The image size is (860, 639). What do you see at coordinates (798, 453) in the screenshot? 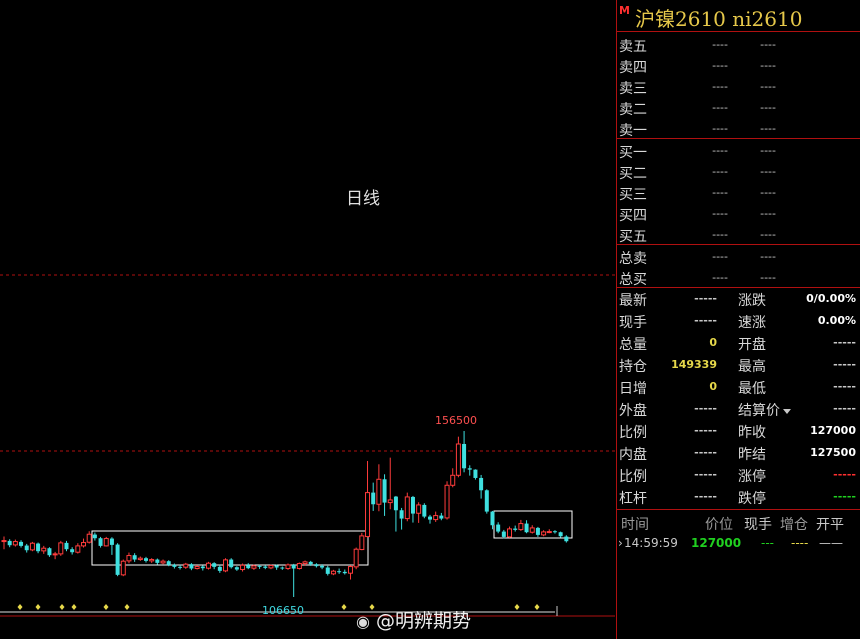
I see `stat-row: 昨结 127500` at bounding box center [798, 453].